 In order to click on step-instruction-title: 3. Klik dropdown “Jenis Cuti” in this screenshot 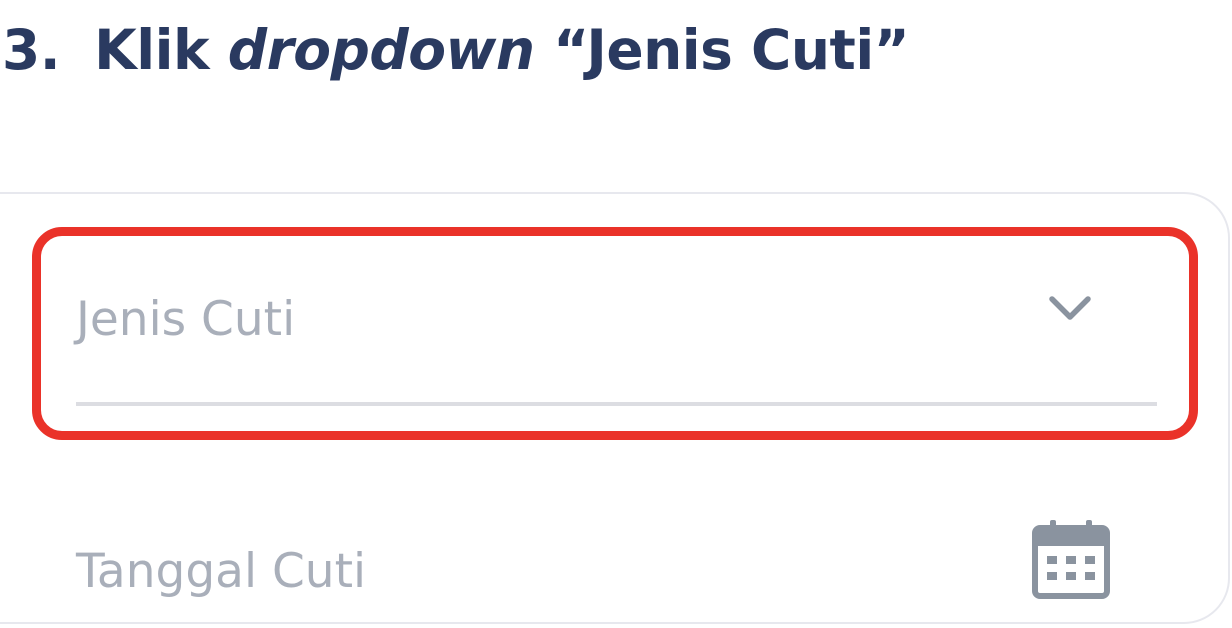, I will do `click(456, 50)`.